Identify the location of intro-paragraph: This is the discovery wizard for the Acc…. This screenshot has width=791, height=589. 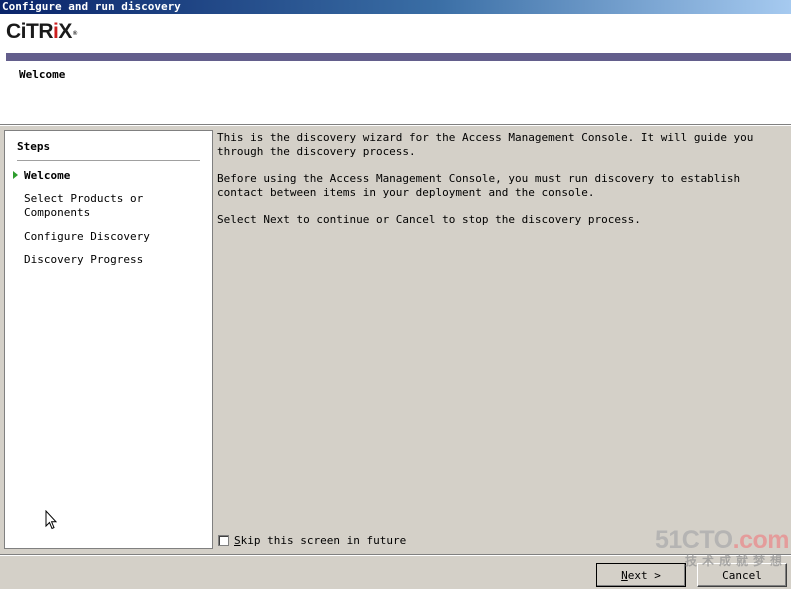
(485, 144).